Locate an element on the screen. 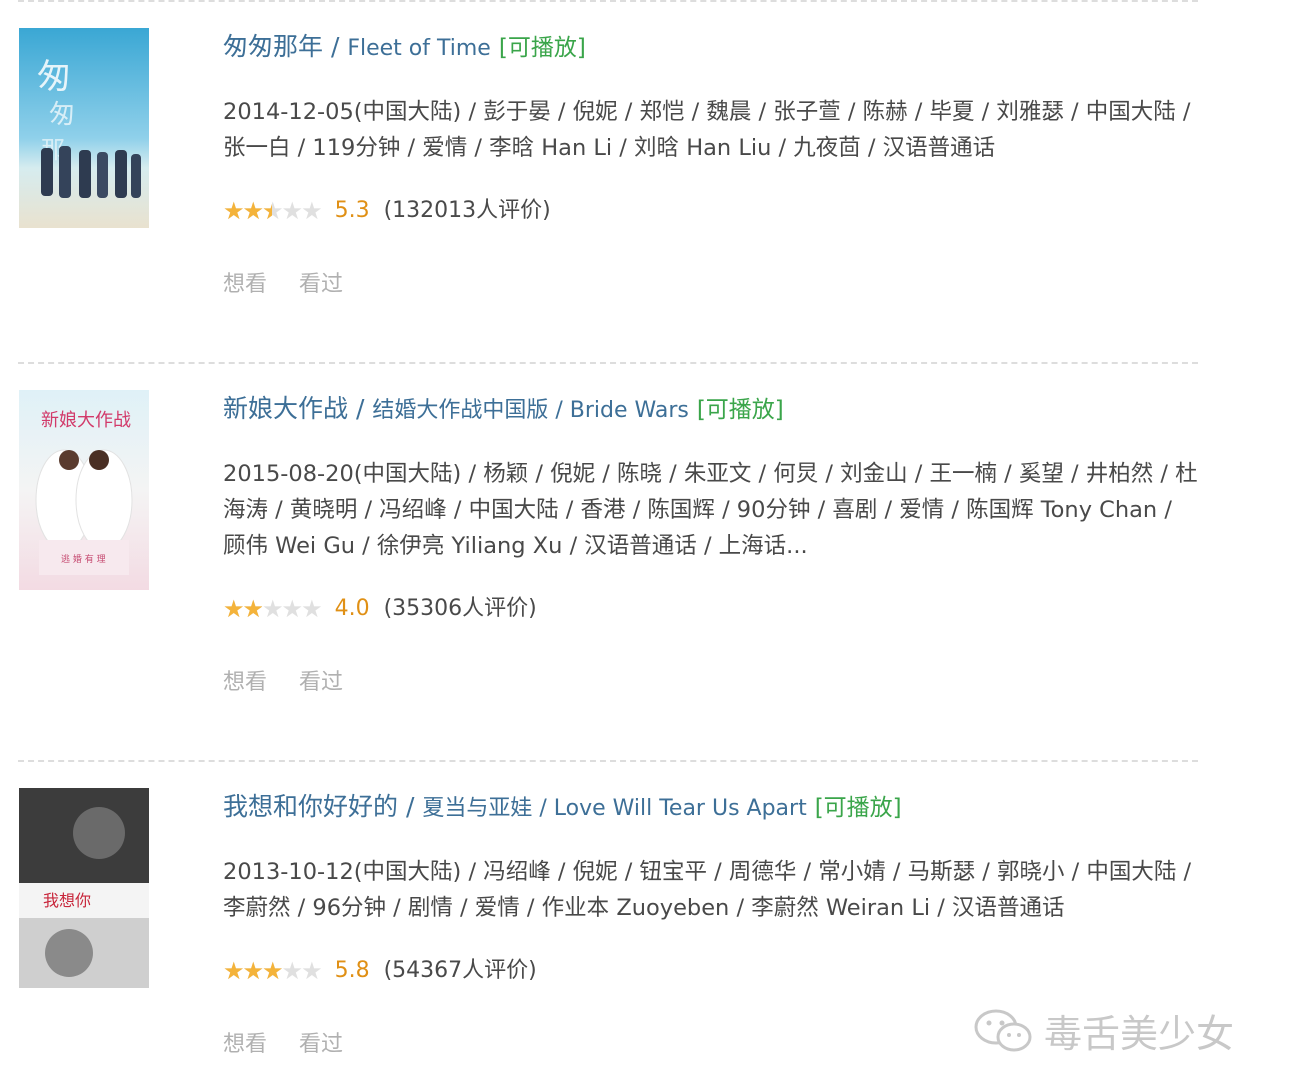 Image resolution: width=1302 pixels, height=1092 pixels. movie-rating: ★★★★★★★★★★ 4.0 (35306人评价) is located at coordinates (710, 609).